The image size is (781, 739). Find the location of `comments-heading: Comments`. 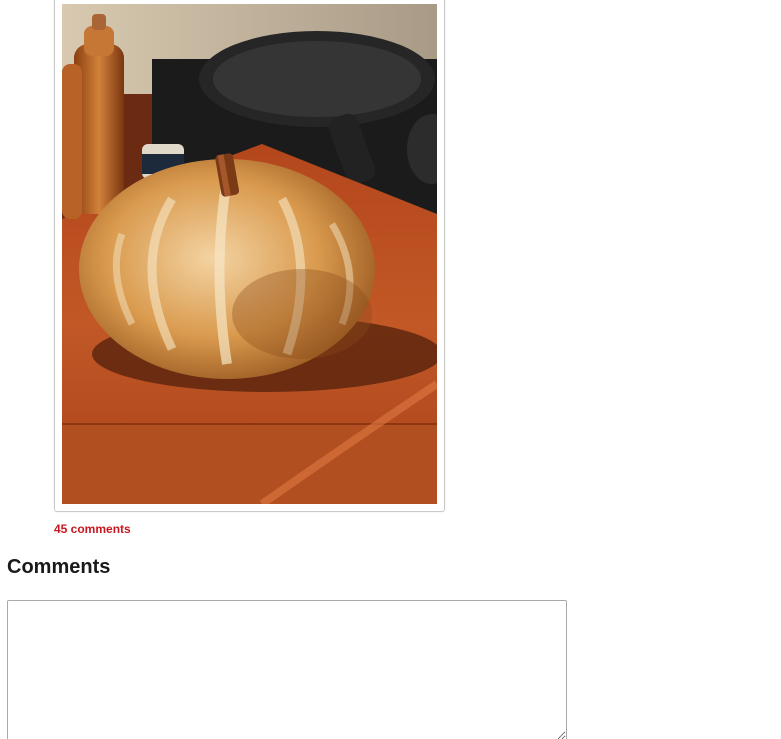

comments-heading: Comments is located at coordinates (59, 567).